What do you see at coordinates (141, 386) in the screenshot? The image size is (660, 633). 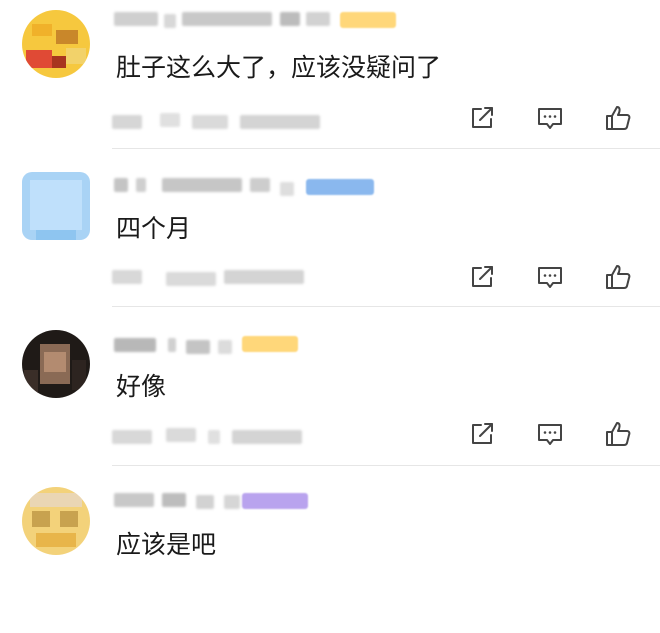 I see `comment-text: 好像` at bounding box center [141, 386].